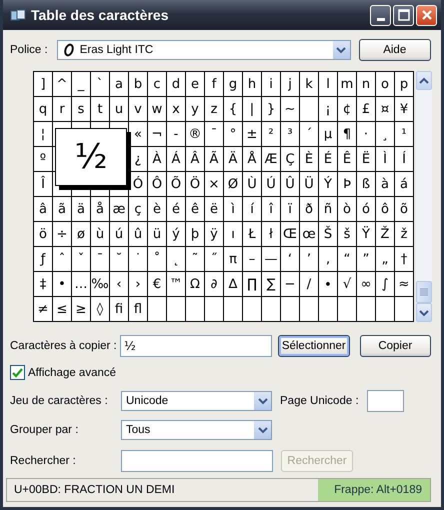  I want to click on character-cell: Ä, so click(233, 159).